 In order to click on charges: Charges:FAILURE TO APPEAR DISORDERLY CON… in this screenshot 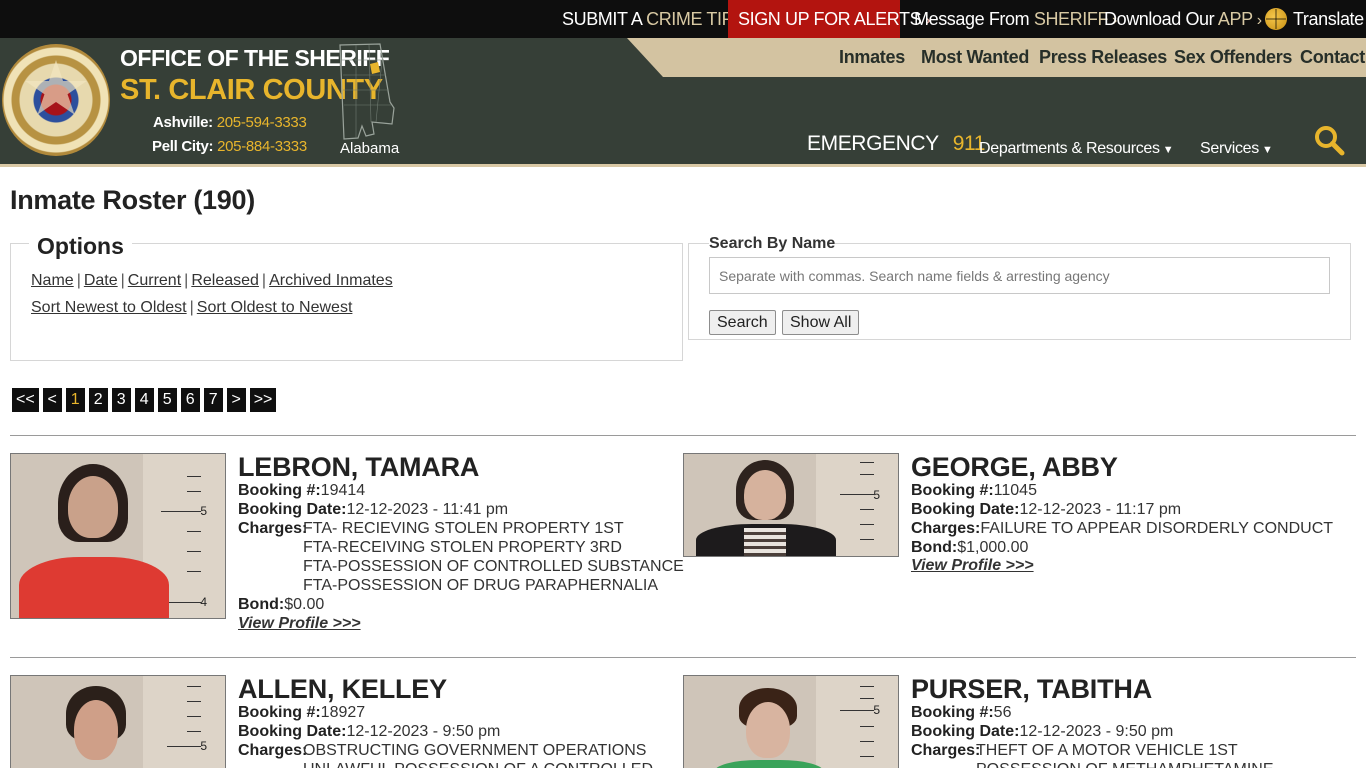, I will do `click(1122, 528)`.